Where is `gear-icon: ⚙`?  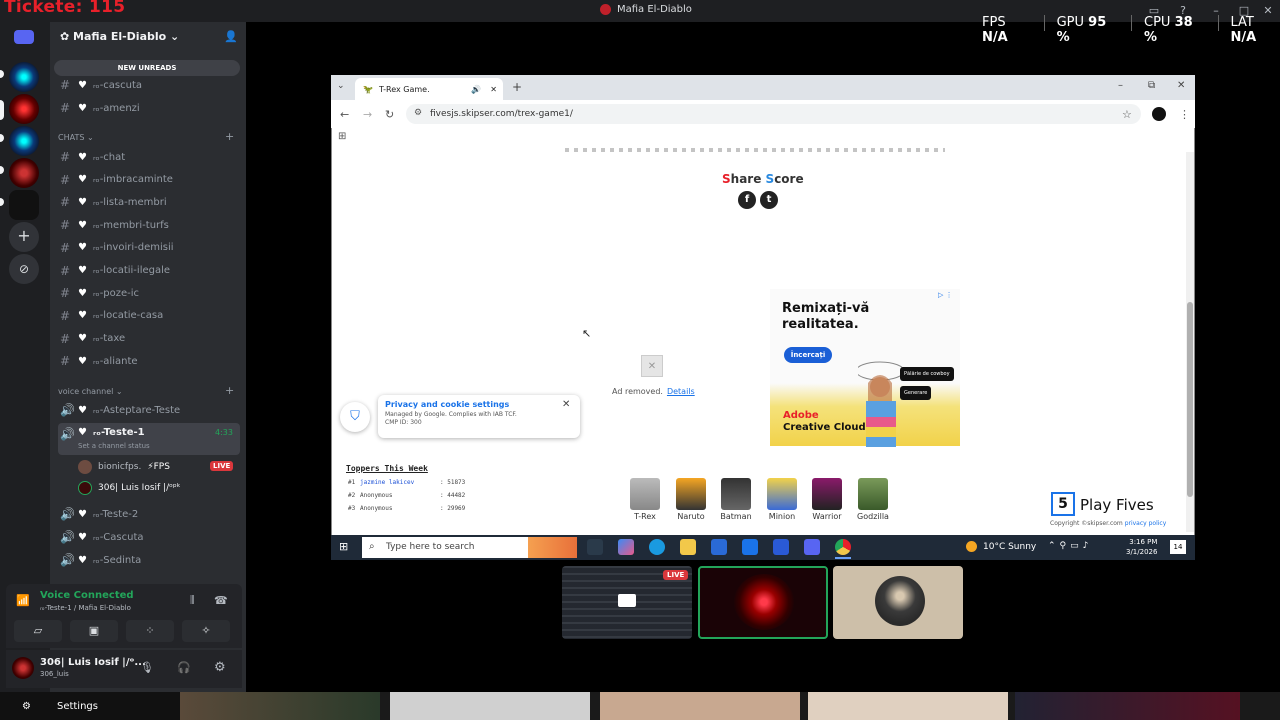
gear-icon: ⚙ is located at coordinates (220, 667).